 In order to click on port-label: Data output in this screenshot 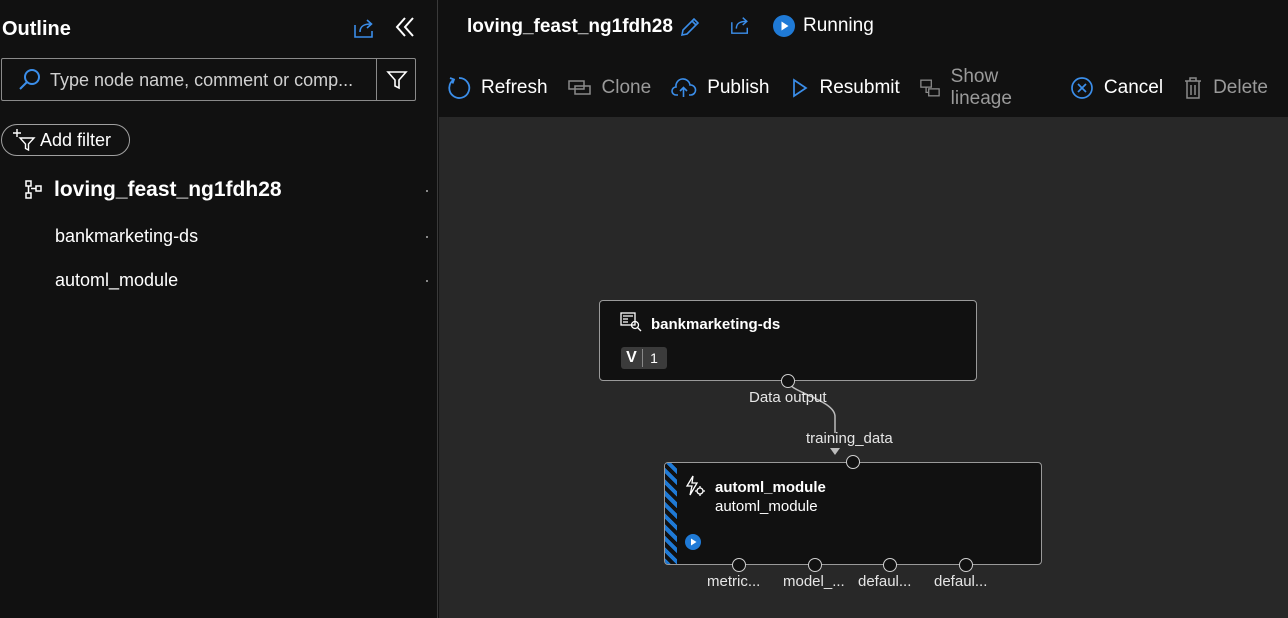, I will do `click(788, 397)`.